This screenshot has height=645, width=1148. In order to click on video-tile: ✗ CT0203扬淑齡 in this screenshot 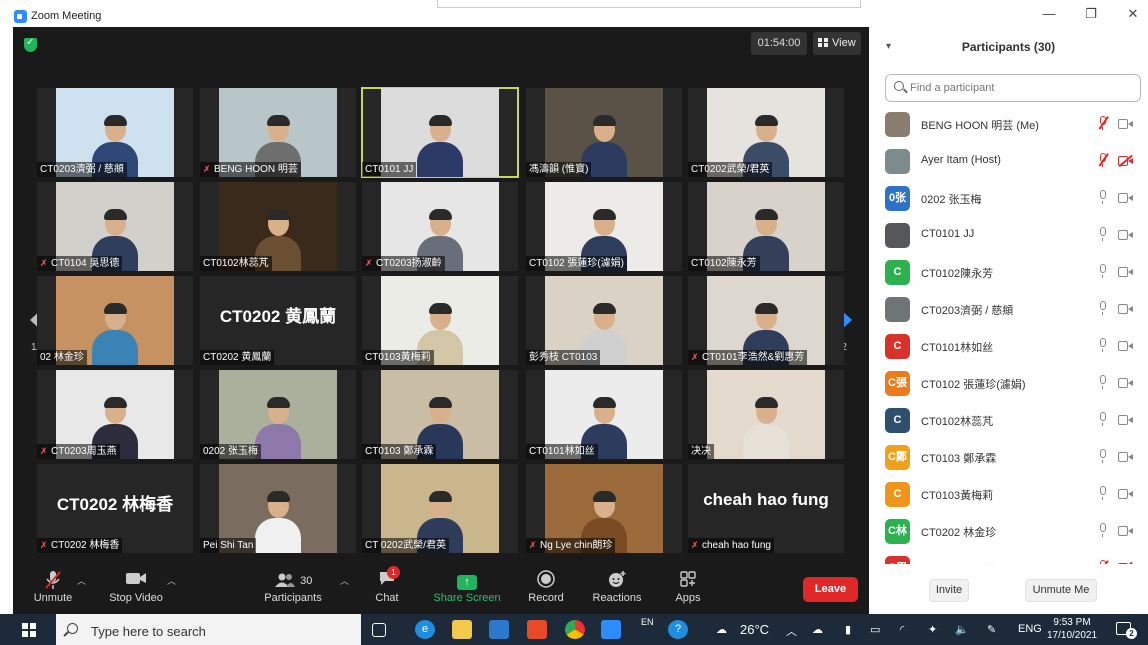, I will do `click(440, 226)`.